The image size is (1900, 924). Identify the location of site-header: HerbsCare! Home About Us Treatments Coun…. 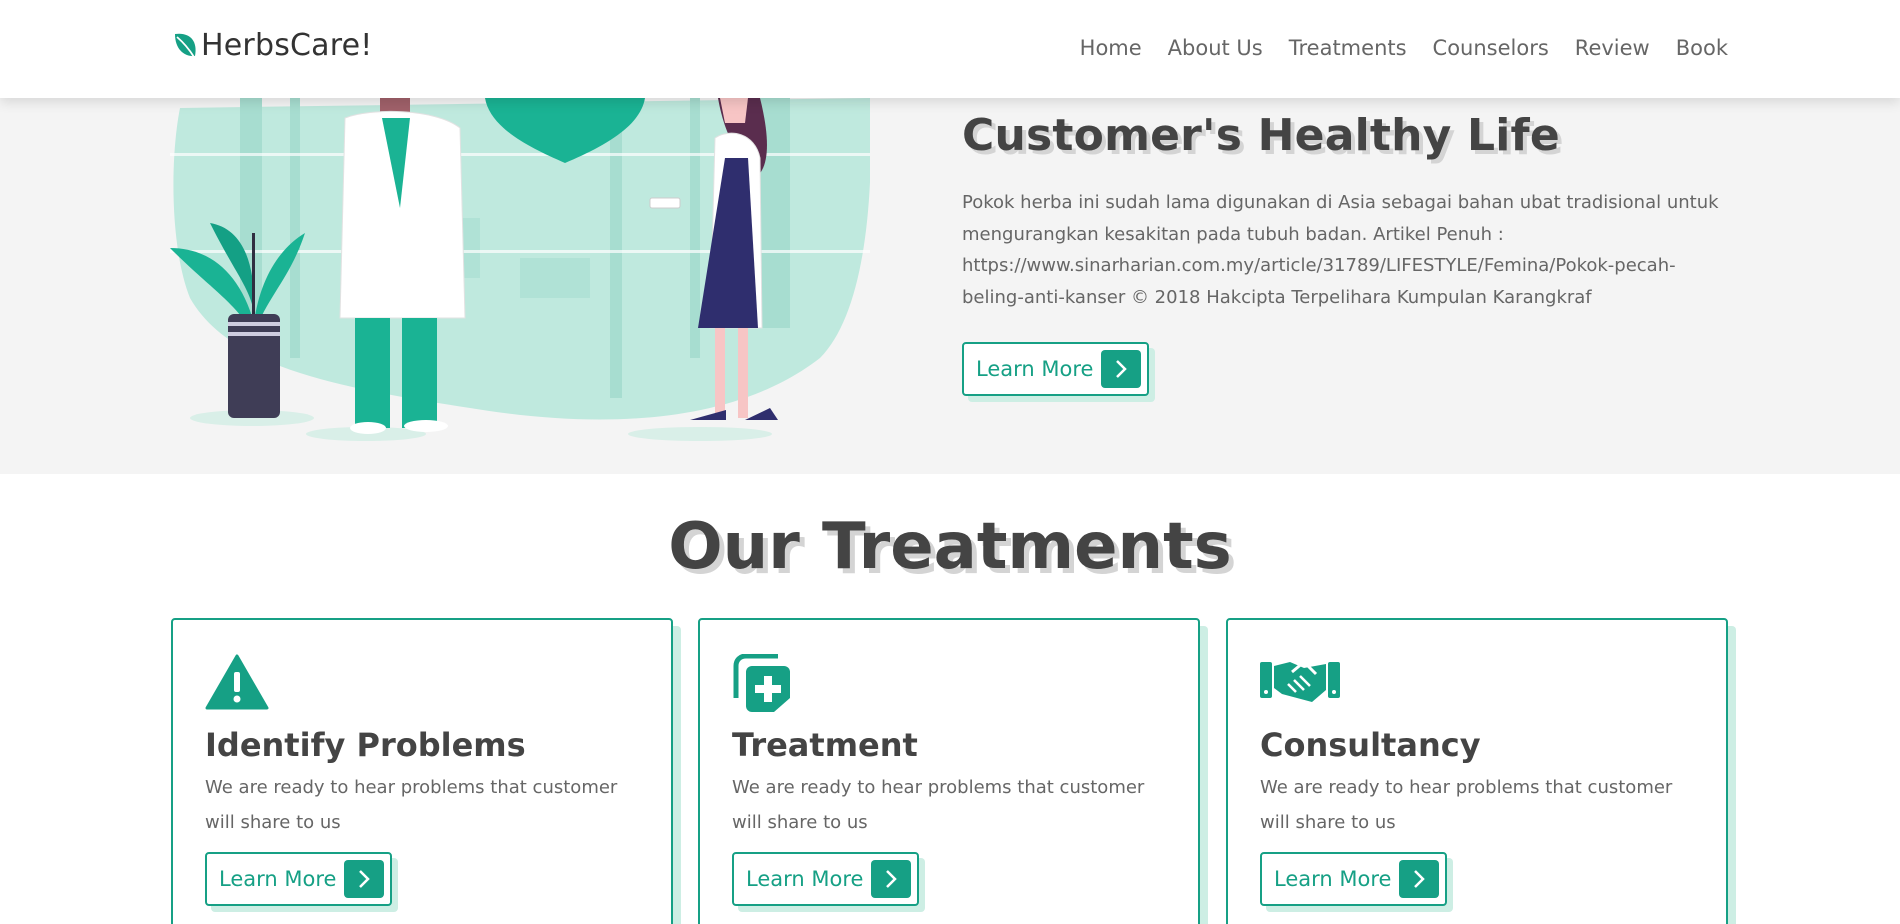
(950, 49).